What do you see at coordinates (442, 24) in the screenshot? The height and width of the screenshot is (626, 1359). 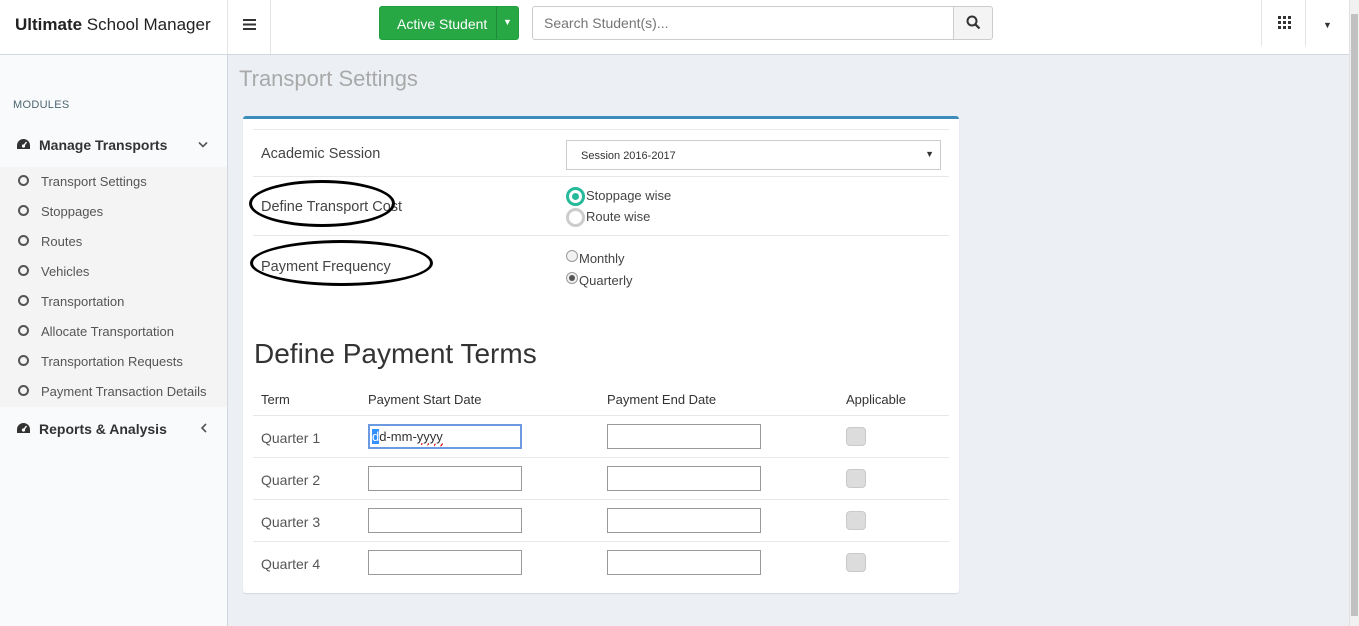 I see `active-student-label: Active Student` at bounding box center [442, 24].